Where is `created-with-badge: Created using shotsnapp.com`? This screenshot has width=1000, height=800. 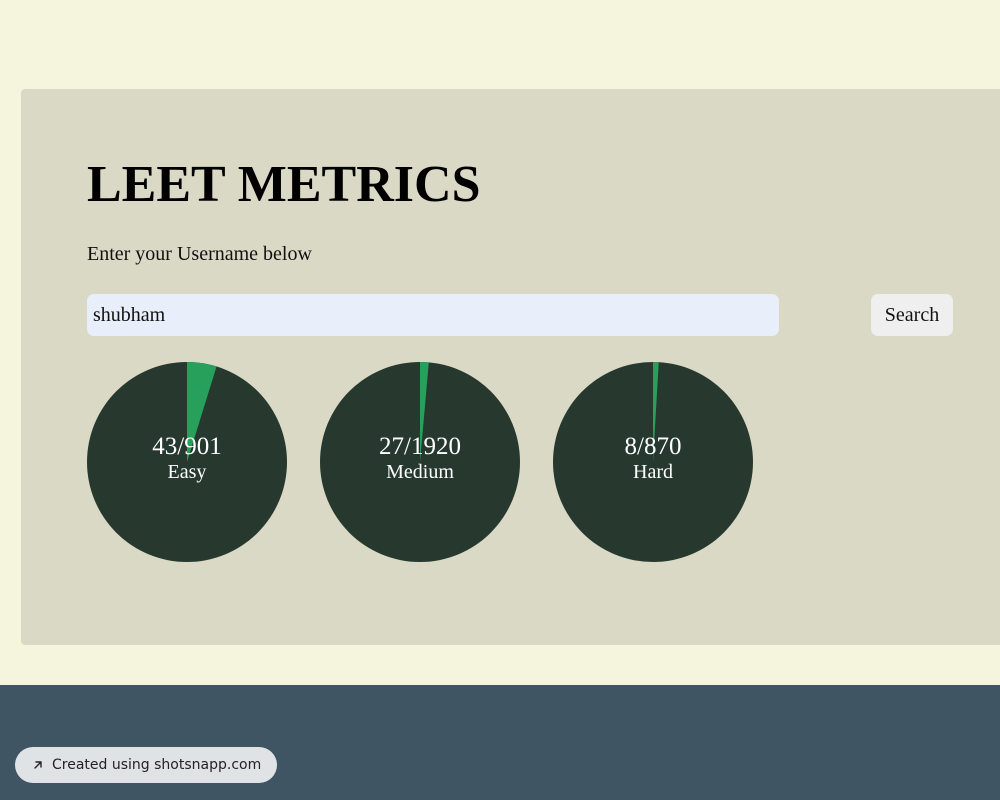 created-with-badge: Created using shotsnapp.com is located at coordinates (146, 765).